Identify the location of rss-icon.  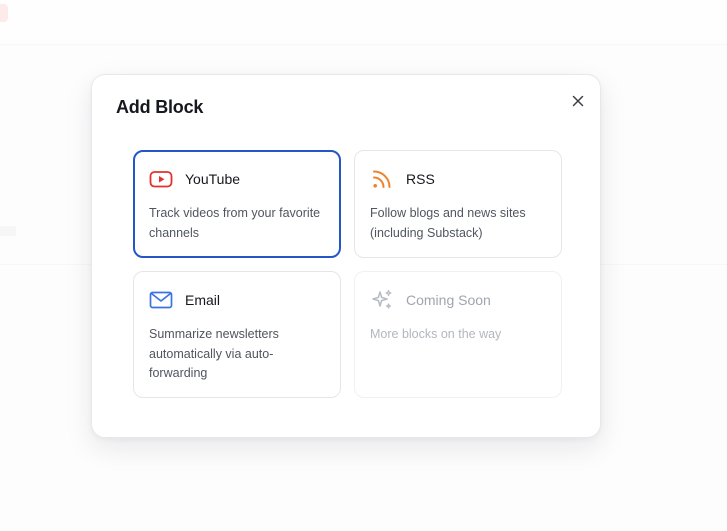
(382, 179).